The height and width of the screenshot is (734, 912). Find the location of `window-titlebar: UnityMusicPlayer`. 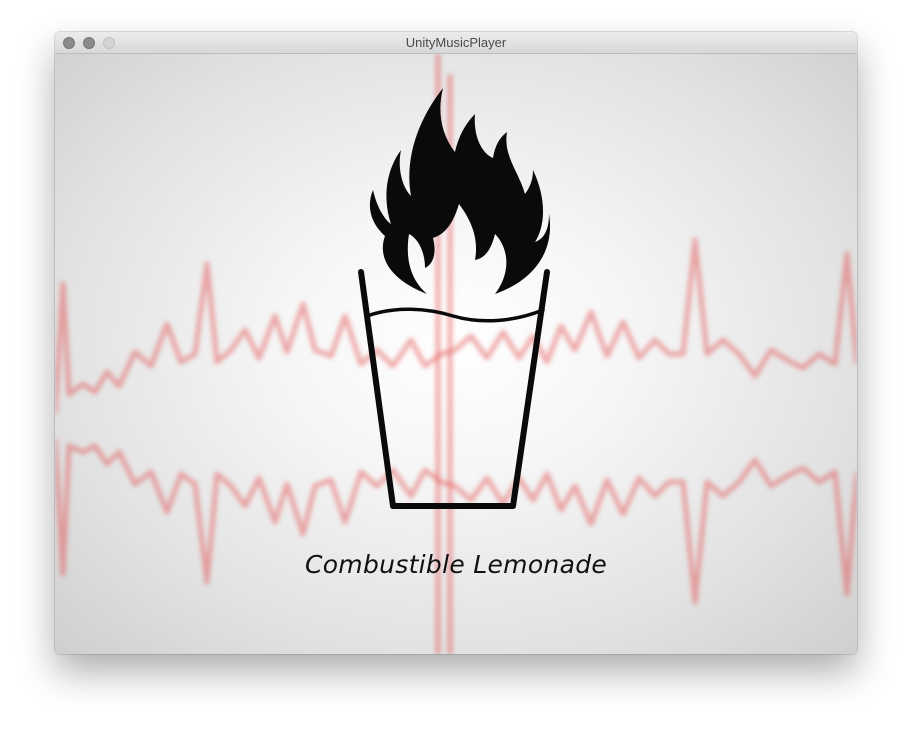

window-titlebar: UnityMusicPlayer is located at coordinates (456, 43).